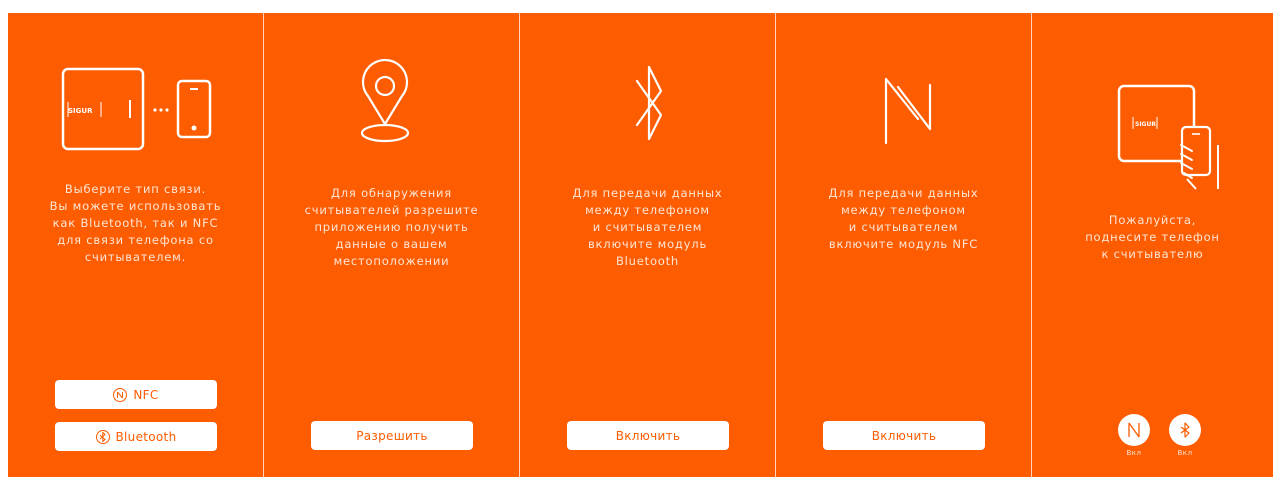 The width and height of the screenshot is (1279, 477). What do you see at coordinates (1185, 453) in the screenshot?
I see `bluetooth-status-label: Вкл` at bounding box center [1185, 453].